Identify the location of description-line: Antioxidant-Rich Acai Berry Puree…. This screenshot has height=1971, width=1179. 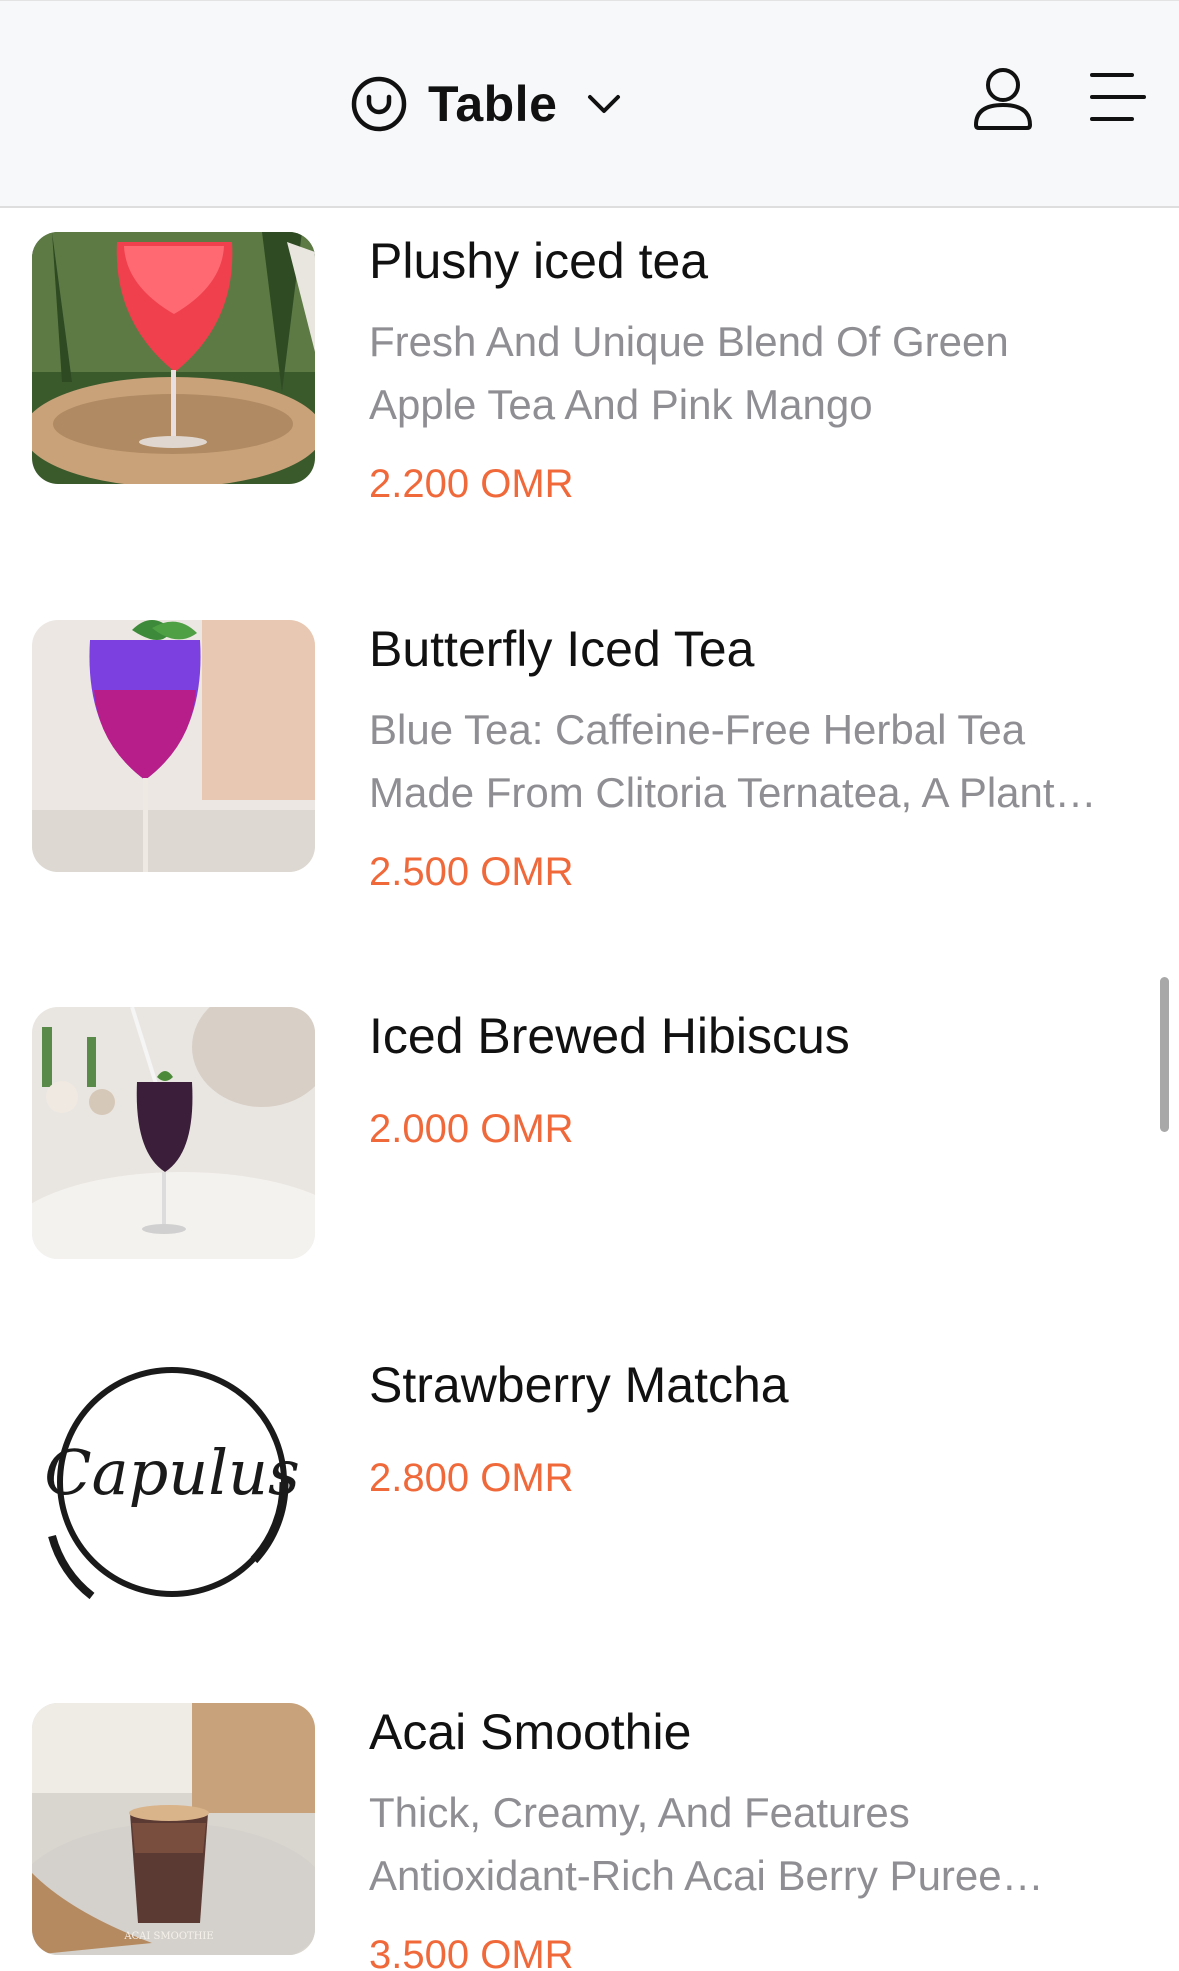
(706, 1875).